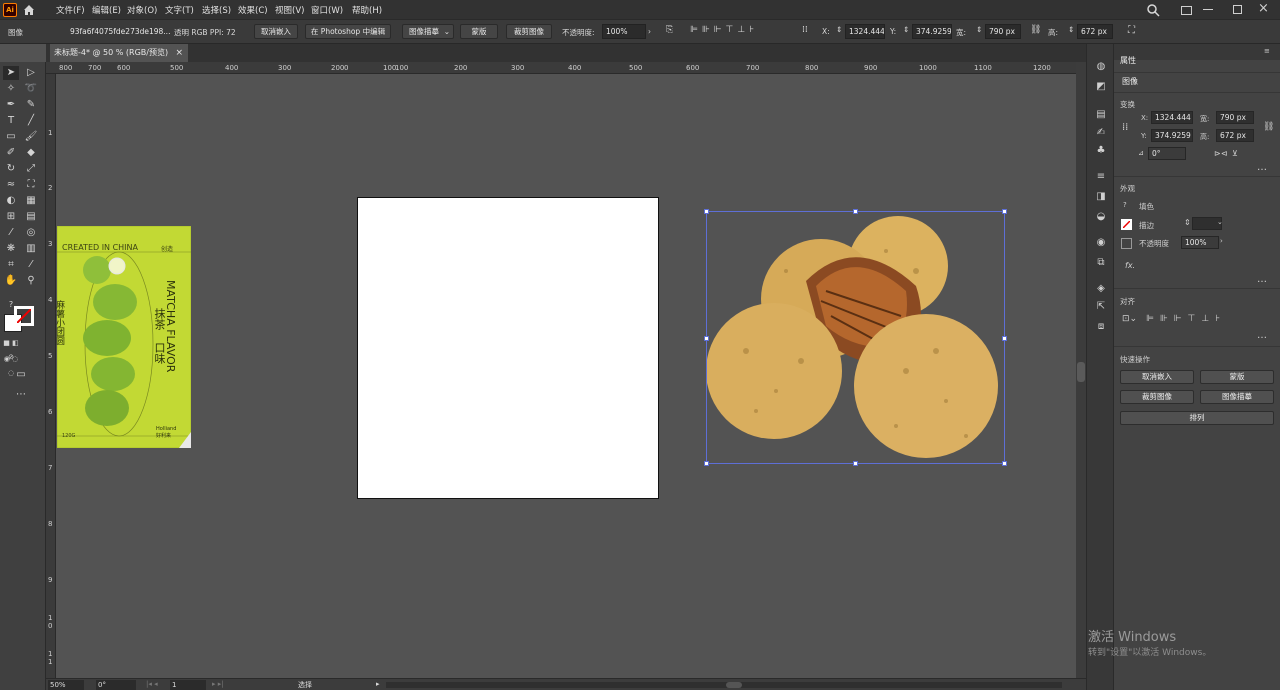  Describe the element at coordinates (1237, 9) in the screenshot. I see `restore-icon` at that location.